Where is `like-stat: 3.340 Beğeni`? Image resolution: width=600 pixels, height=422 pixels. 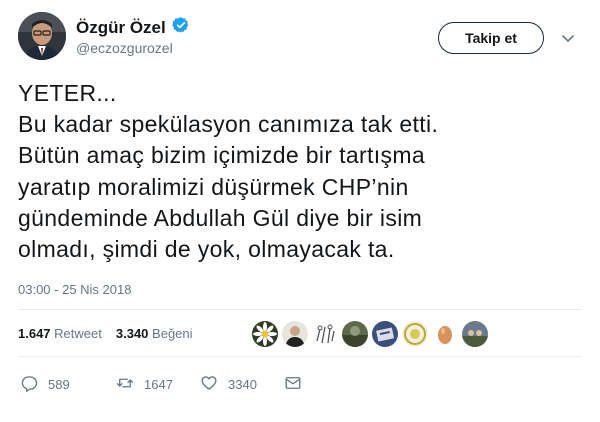
like-stat: 3.340 Beğeni is located at coordinates (154, 333).